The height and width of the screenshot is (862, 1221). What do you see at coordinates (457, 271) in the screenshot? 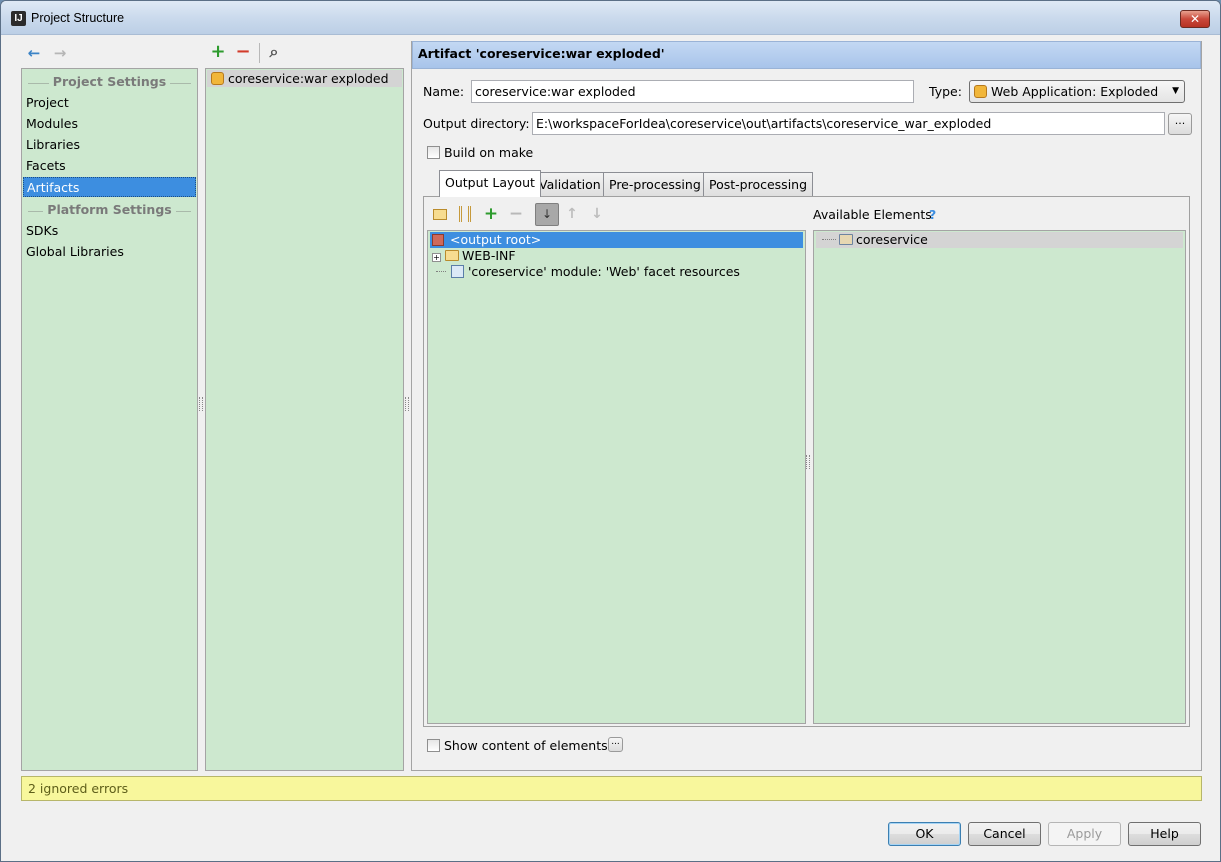
I see `web-facet-icon` at bounding box center [457, 271].